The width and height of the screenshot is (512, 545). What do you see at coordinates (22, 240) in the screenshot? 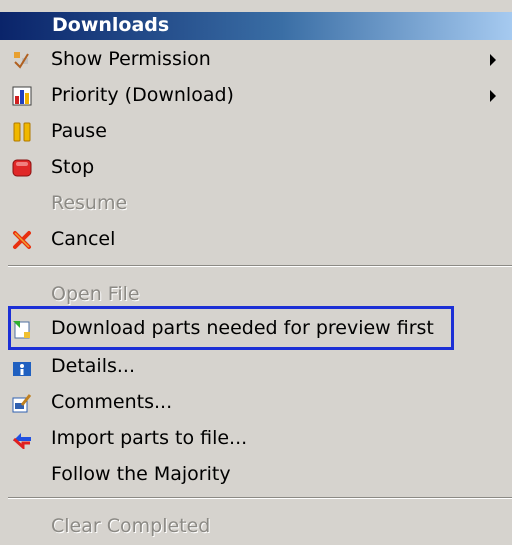
I see `cancel-x-icon` at bounding box center [22, 240].